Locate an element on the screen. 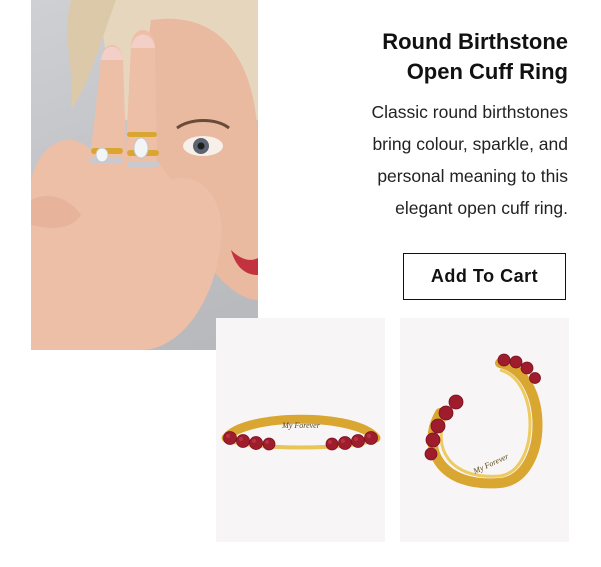 This screenshot has width=601, height=567. ring-front-illustration: My Forever is located at coordinates (301, 432).